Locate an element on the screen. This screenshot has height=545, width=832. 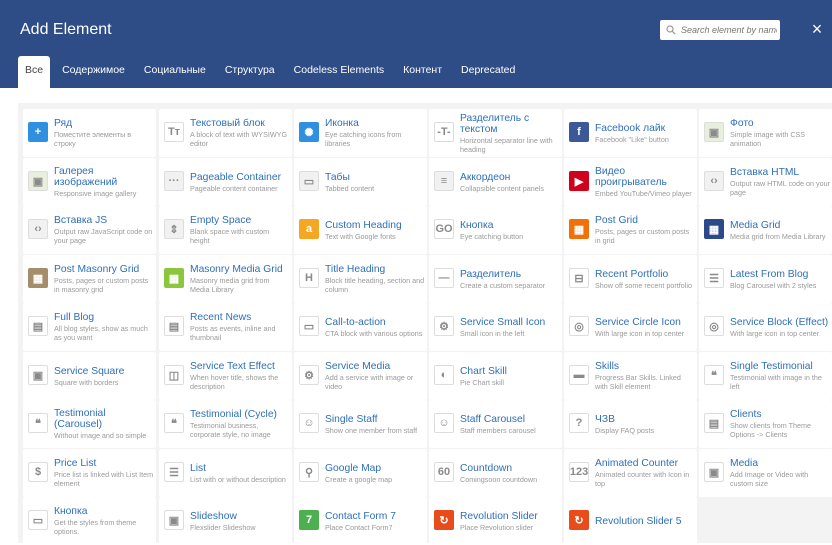
element-description: Comingsoon countdown is located at coordinates (499, 479).